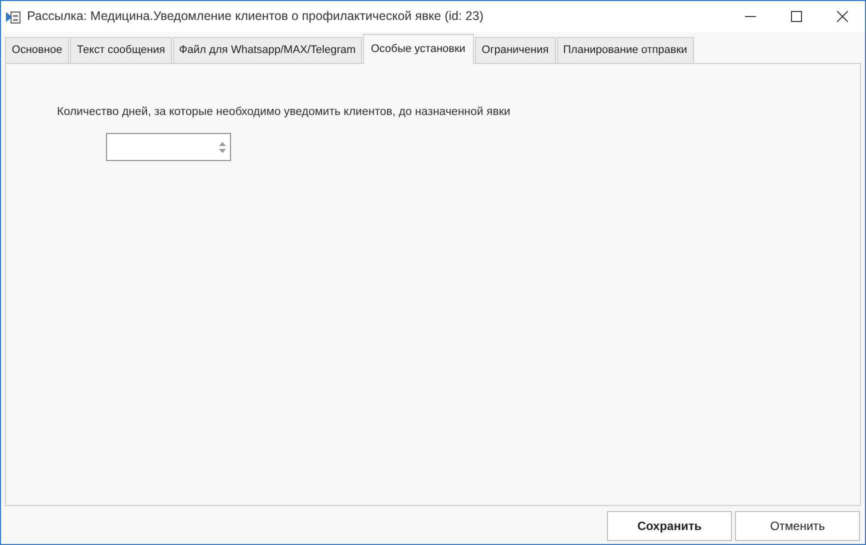  Describe the element at coordinates (37, 50) in the screenshot. I see `tab: Основное` at that location.